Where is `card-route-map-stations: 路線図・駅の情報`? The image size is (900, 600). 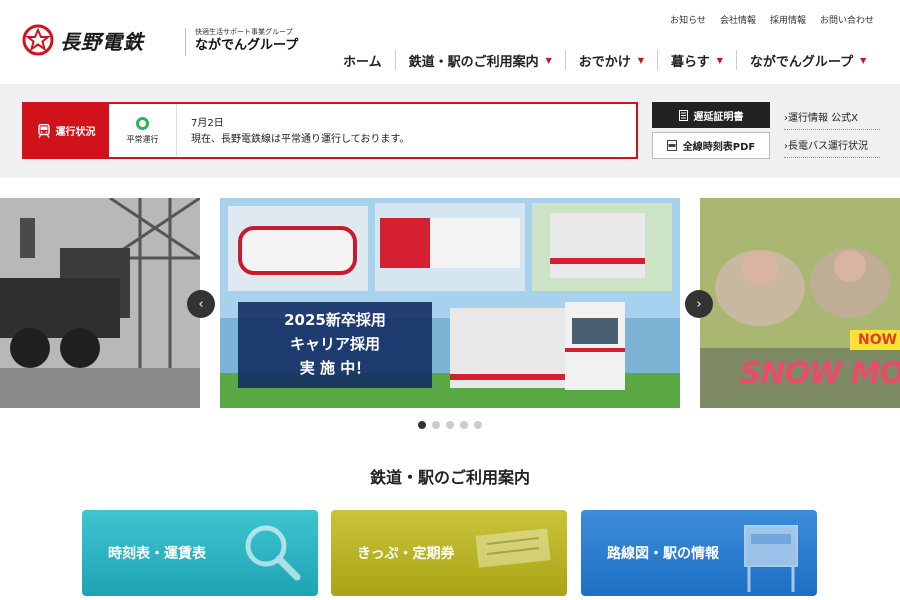
card-route-map-stations: 路線図・駅の情報 is located at coordinates (699, 553).